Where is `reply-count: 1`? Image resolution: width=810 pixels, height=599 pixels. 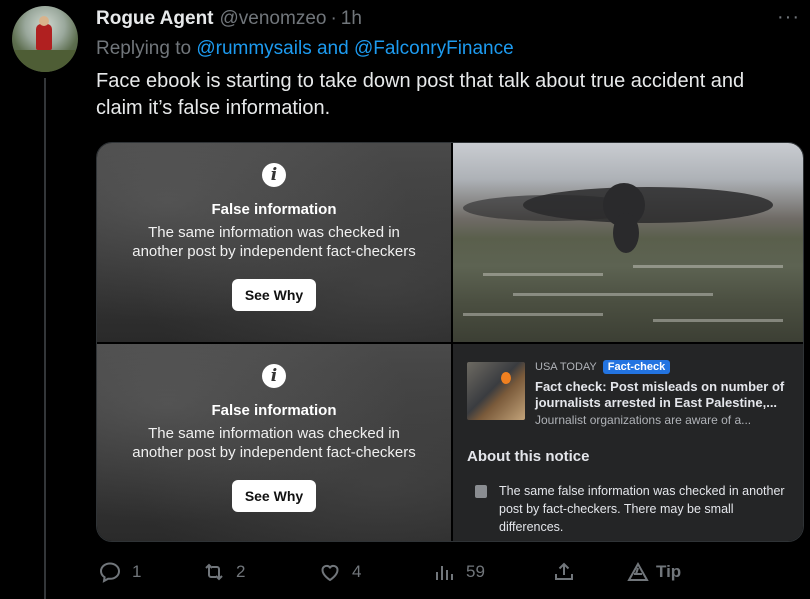 reply-count: 1 is located at coordinates (137, 571).